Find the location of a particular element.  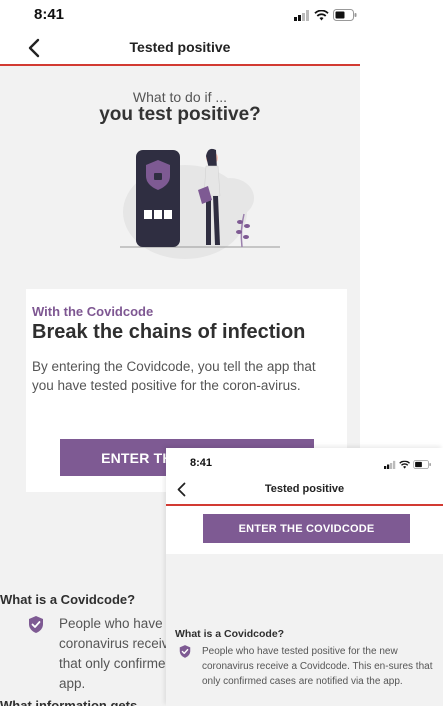

card-title: Break the chains of infection is located at coordinates (169, 332).